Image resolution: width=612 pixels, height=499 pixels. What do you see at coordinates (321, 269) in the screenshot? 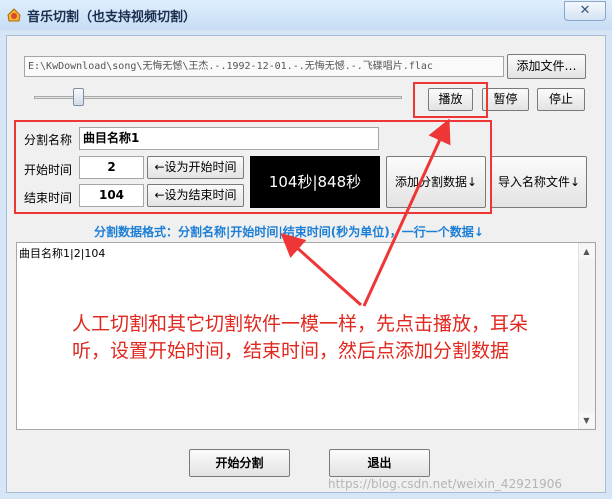
I see `arrow-to-segment` at bounding box center [321, 269].